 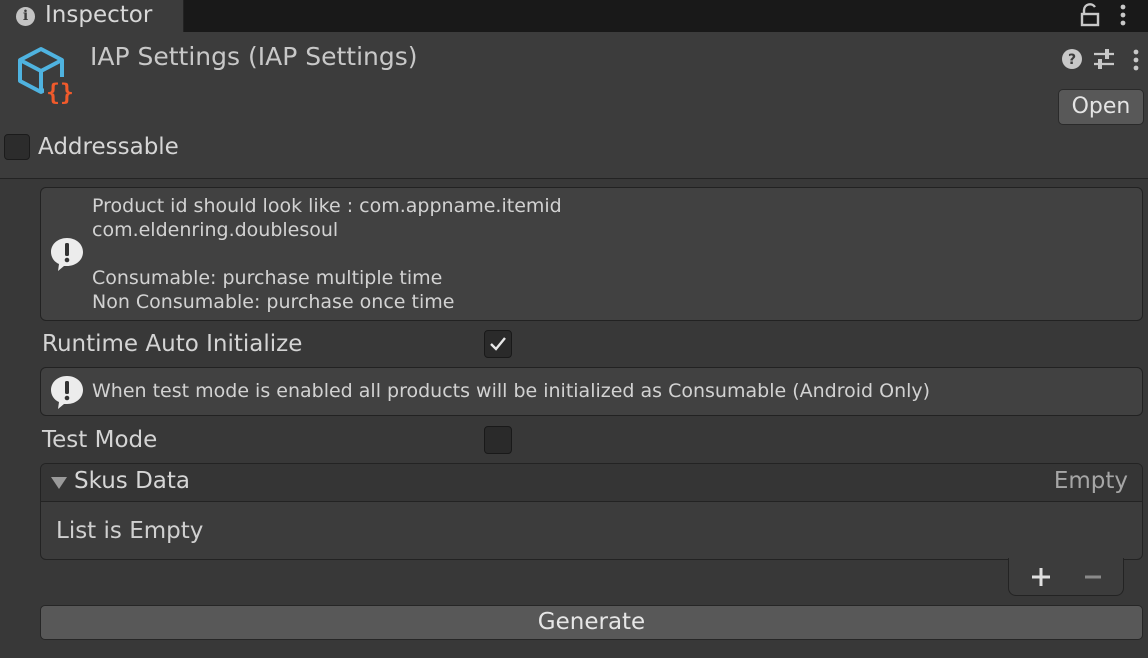 What do you see at coordinates (574, 16) in the screenshot?
I see `tab-bar: i Inspector` at bounding box center [574, 16].